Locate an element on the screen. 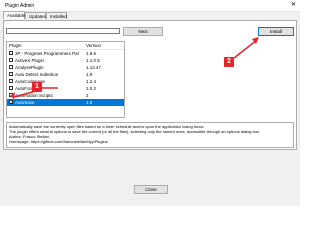  annotation-badge-2: 2 is located at coordinates (229, 62).